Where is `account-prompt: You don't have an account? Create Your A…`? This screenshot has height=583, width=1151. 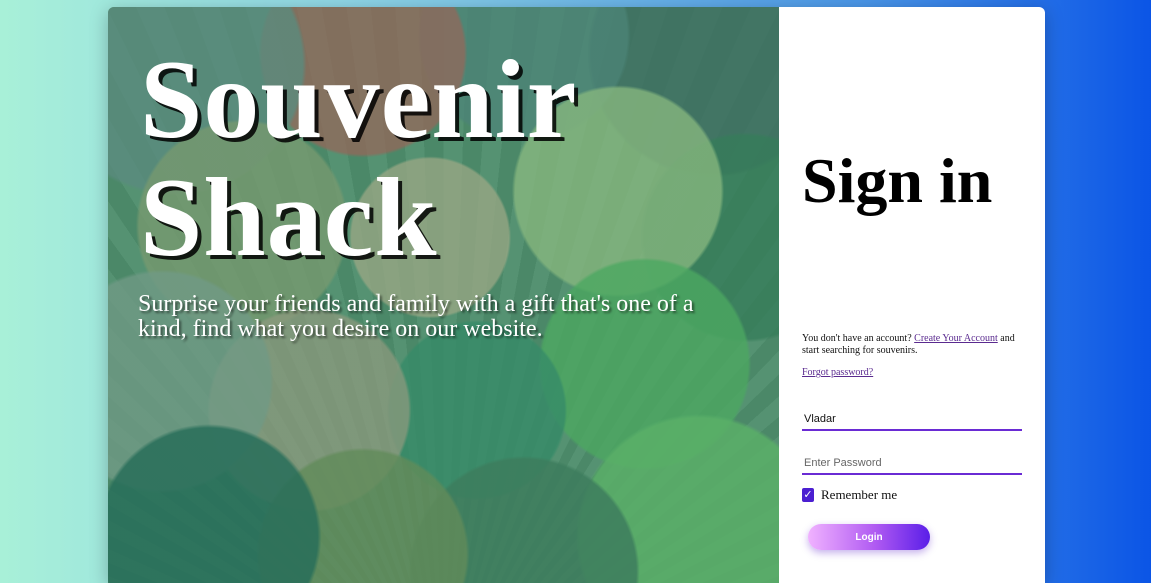 account-prompt: You don't have an account? Create Your A… is located at coordinates (914, 345).